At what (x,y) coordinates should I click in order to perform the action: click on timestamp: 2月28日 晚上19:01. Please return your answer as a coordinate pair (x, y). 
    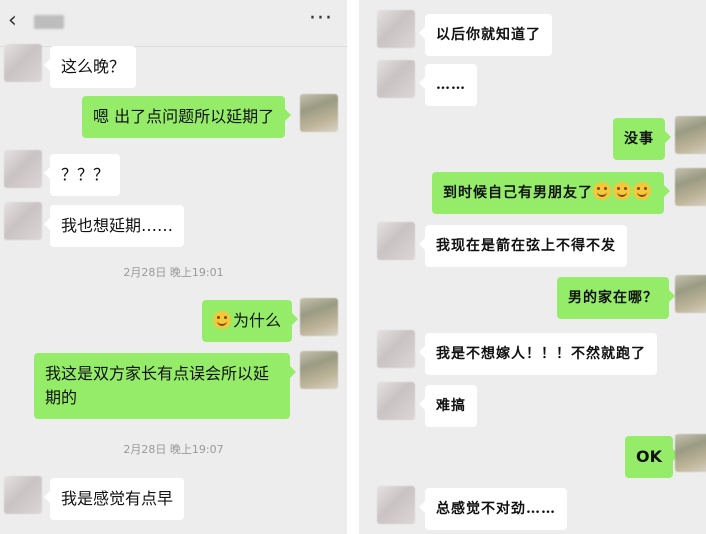
    Looking at the image, I should click on (173, 272).